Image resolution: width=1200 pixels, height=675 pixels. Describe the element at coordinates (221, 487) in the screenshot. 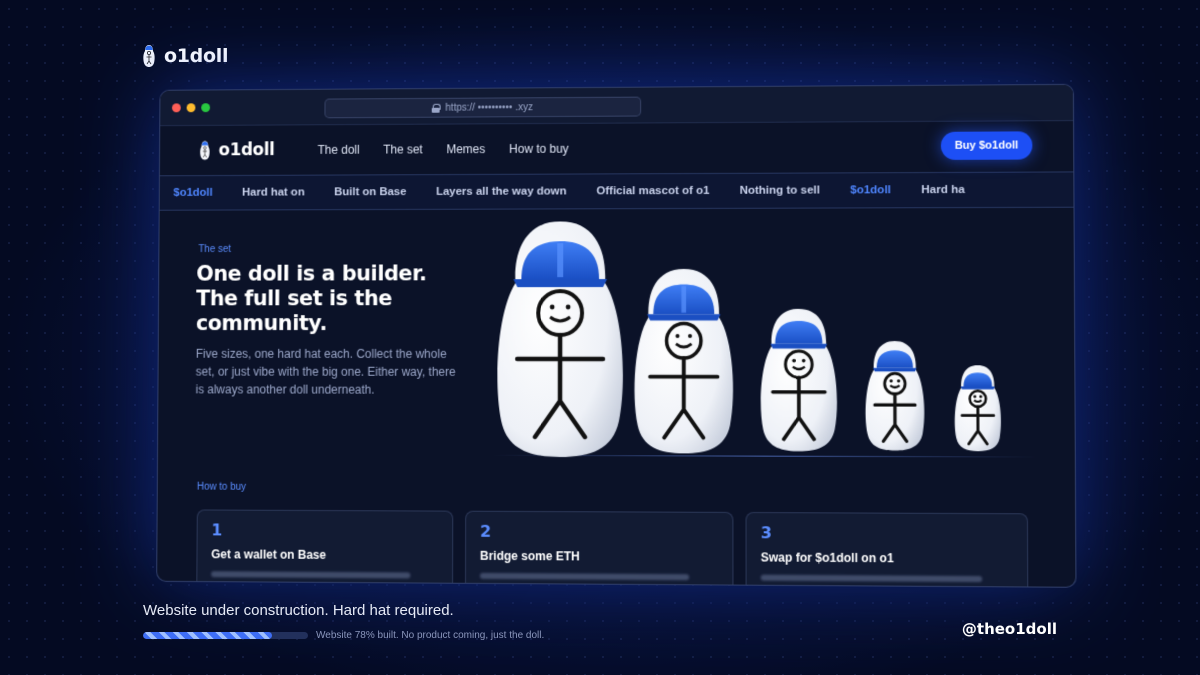

I see `how-to-buy-label: How to buy` at that location.